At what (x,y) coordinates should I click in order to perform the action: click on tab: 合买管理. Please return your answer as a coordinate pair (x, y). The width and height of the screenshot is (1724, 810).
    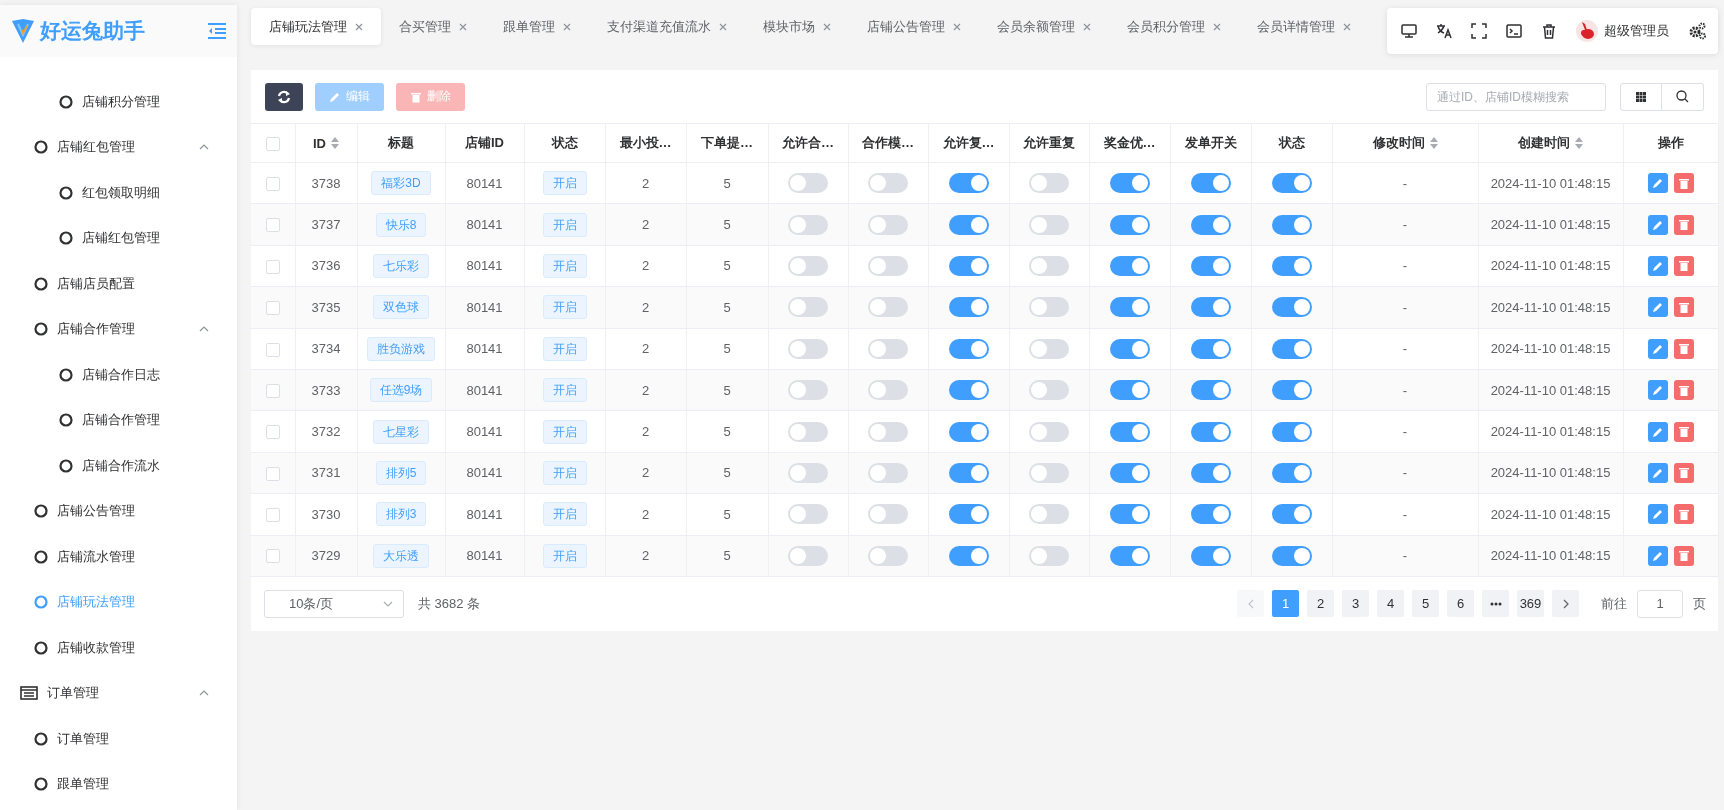
    Looking at the image, I should click on (433, 26).